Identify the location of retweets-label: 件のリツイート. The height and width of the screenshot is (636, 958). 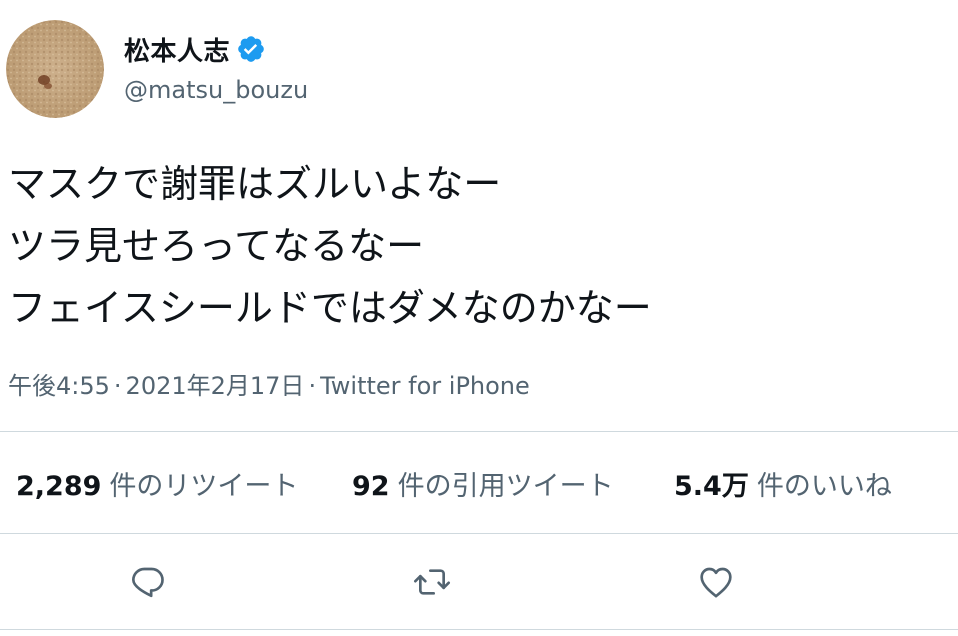
(204, 486).